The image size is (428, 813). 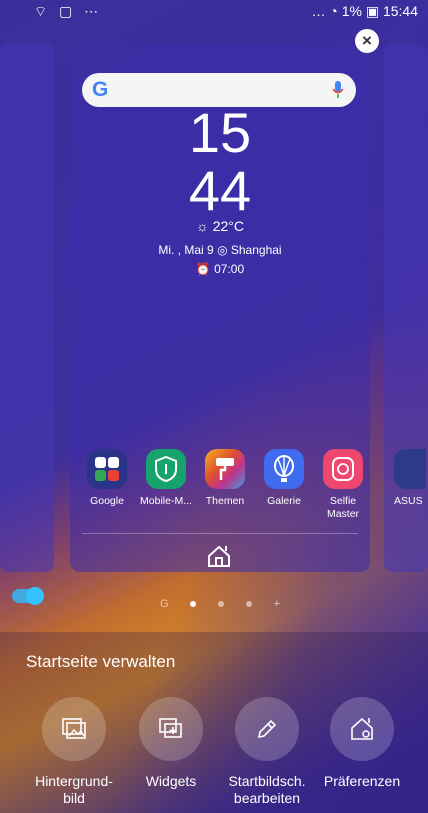 I want to click on widgets-button: Widgets, so click(x=171, y=743).